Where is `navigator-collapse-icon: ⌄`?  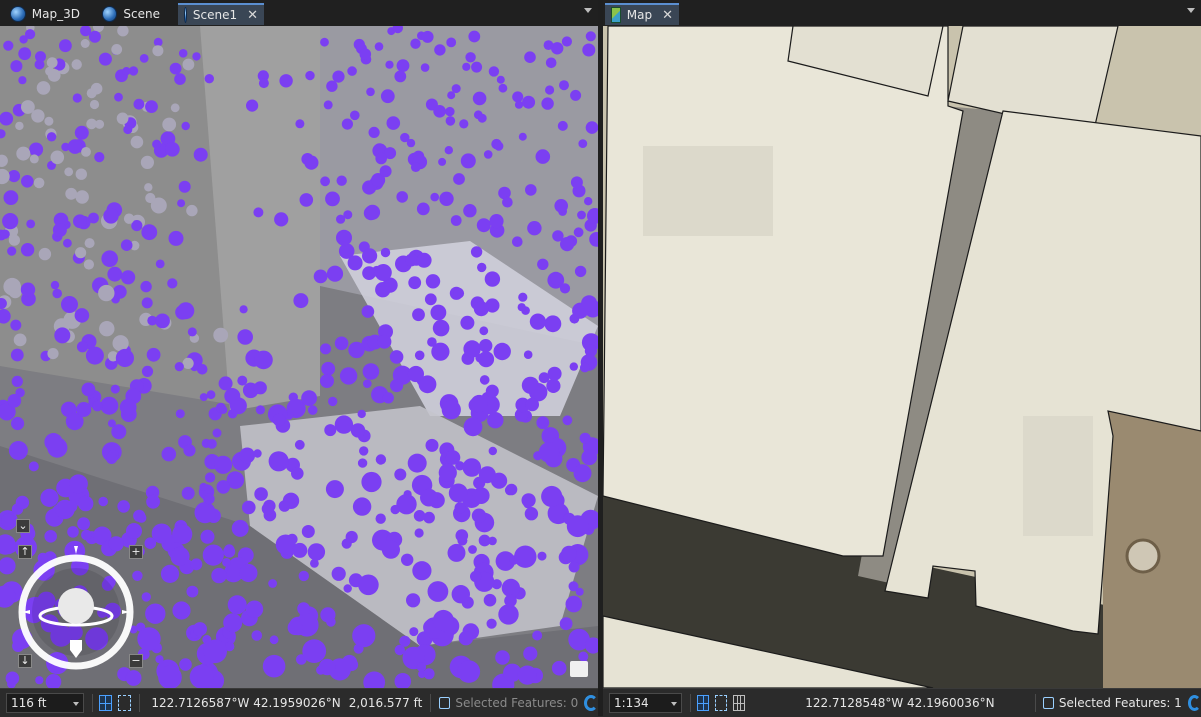 navigator-collapse-icon: ⌄ is located at coordinates (23, 526).